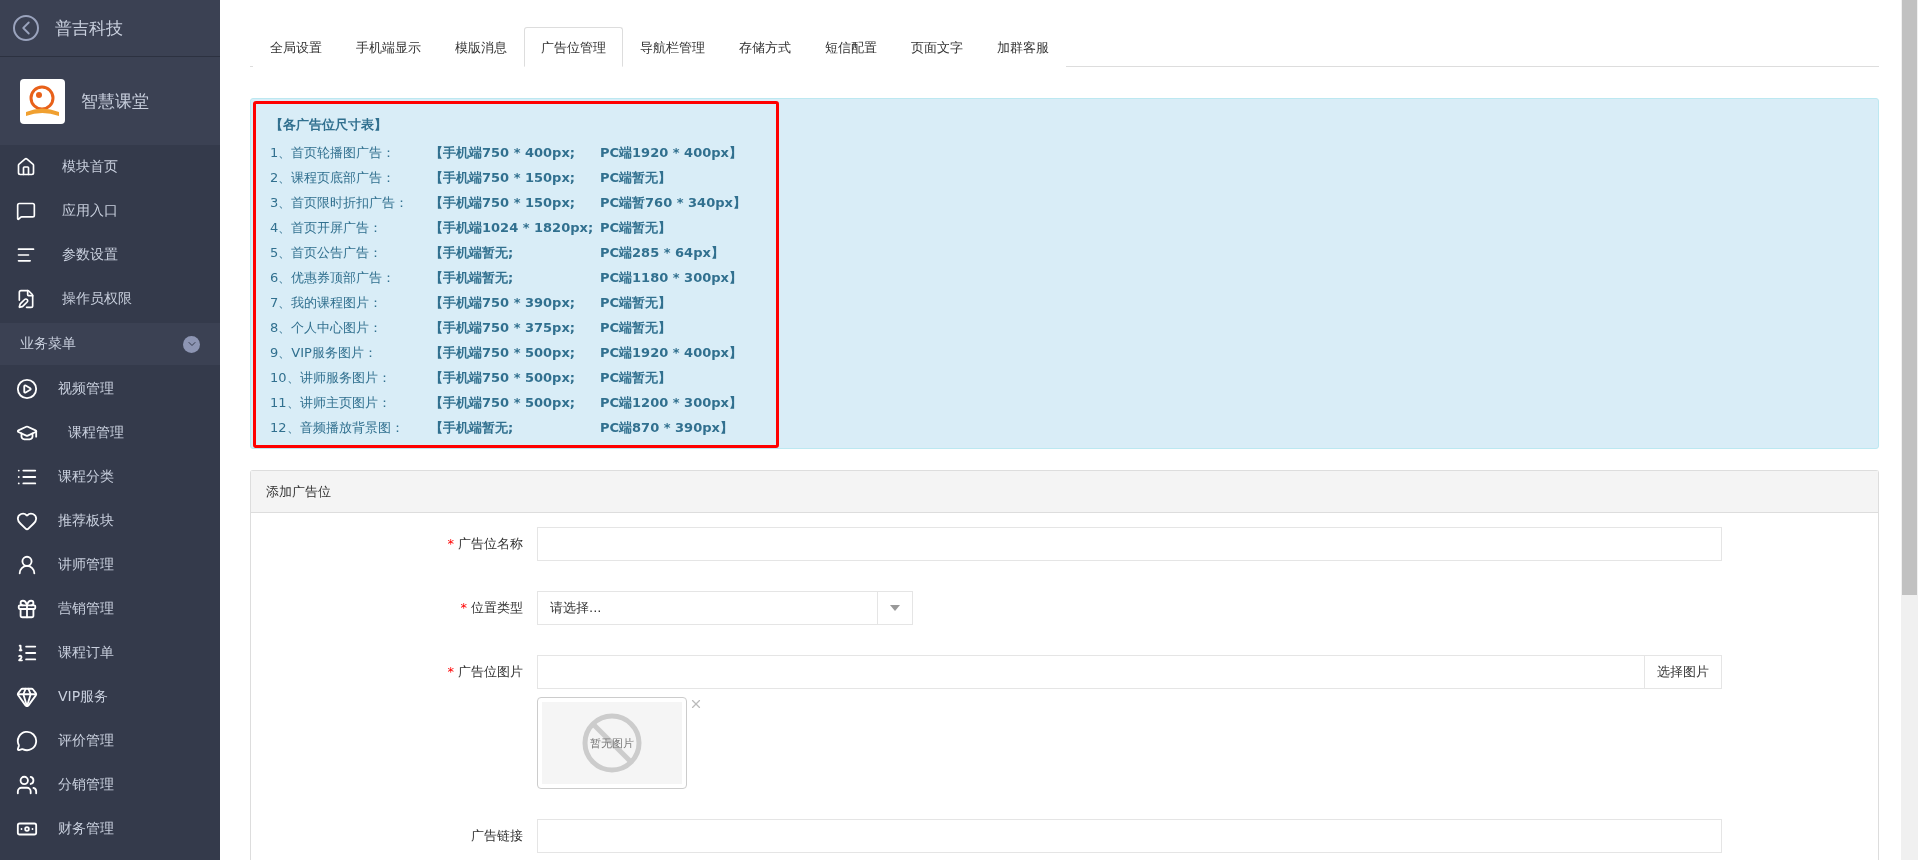 Image resolution: width=1918 pixels, height=860 pixels. Describe the element at coordinates (503, 302) in the screenshot. I see `mobile-size: 【手机端750 * 390px;` at that location.